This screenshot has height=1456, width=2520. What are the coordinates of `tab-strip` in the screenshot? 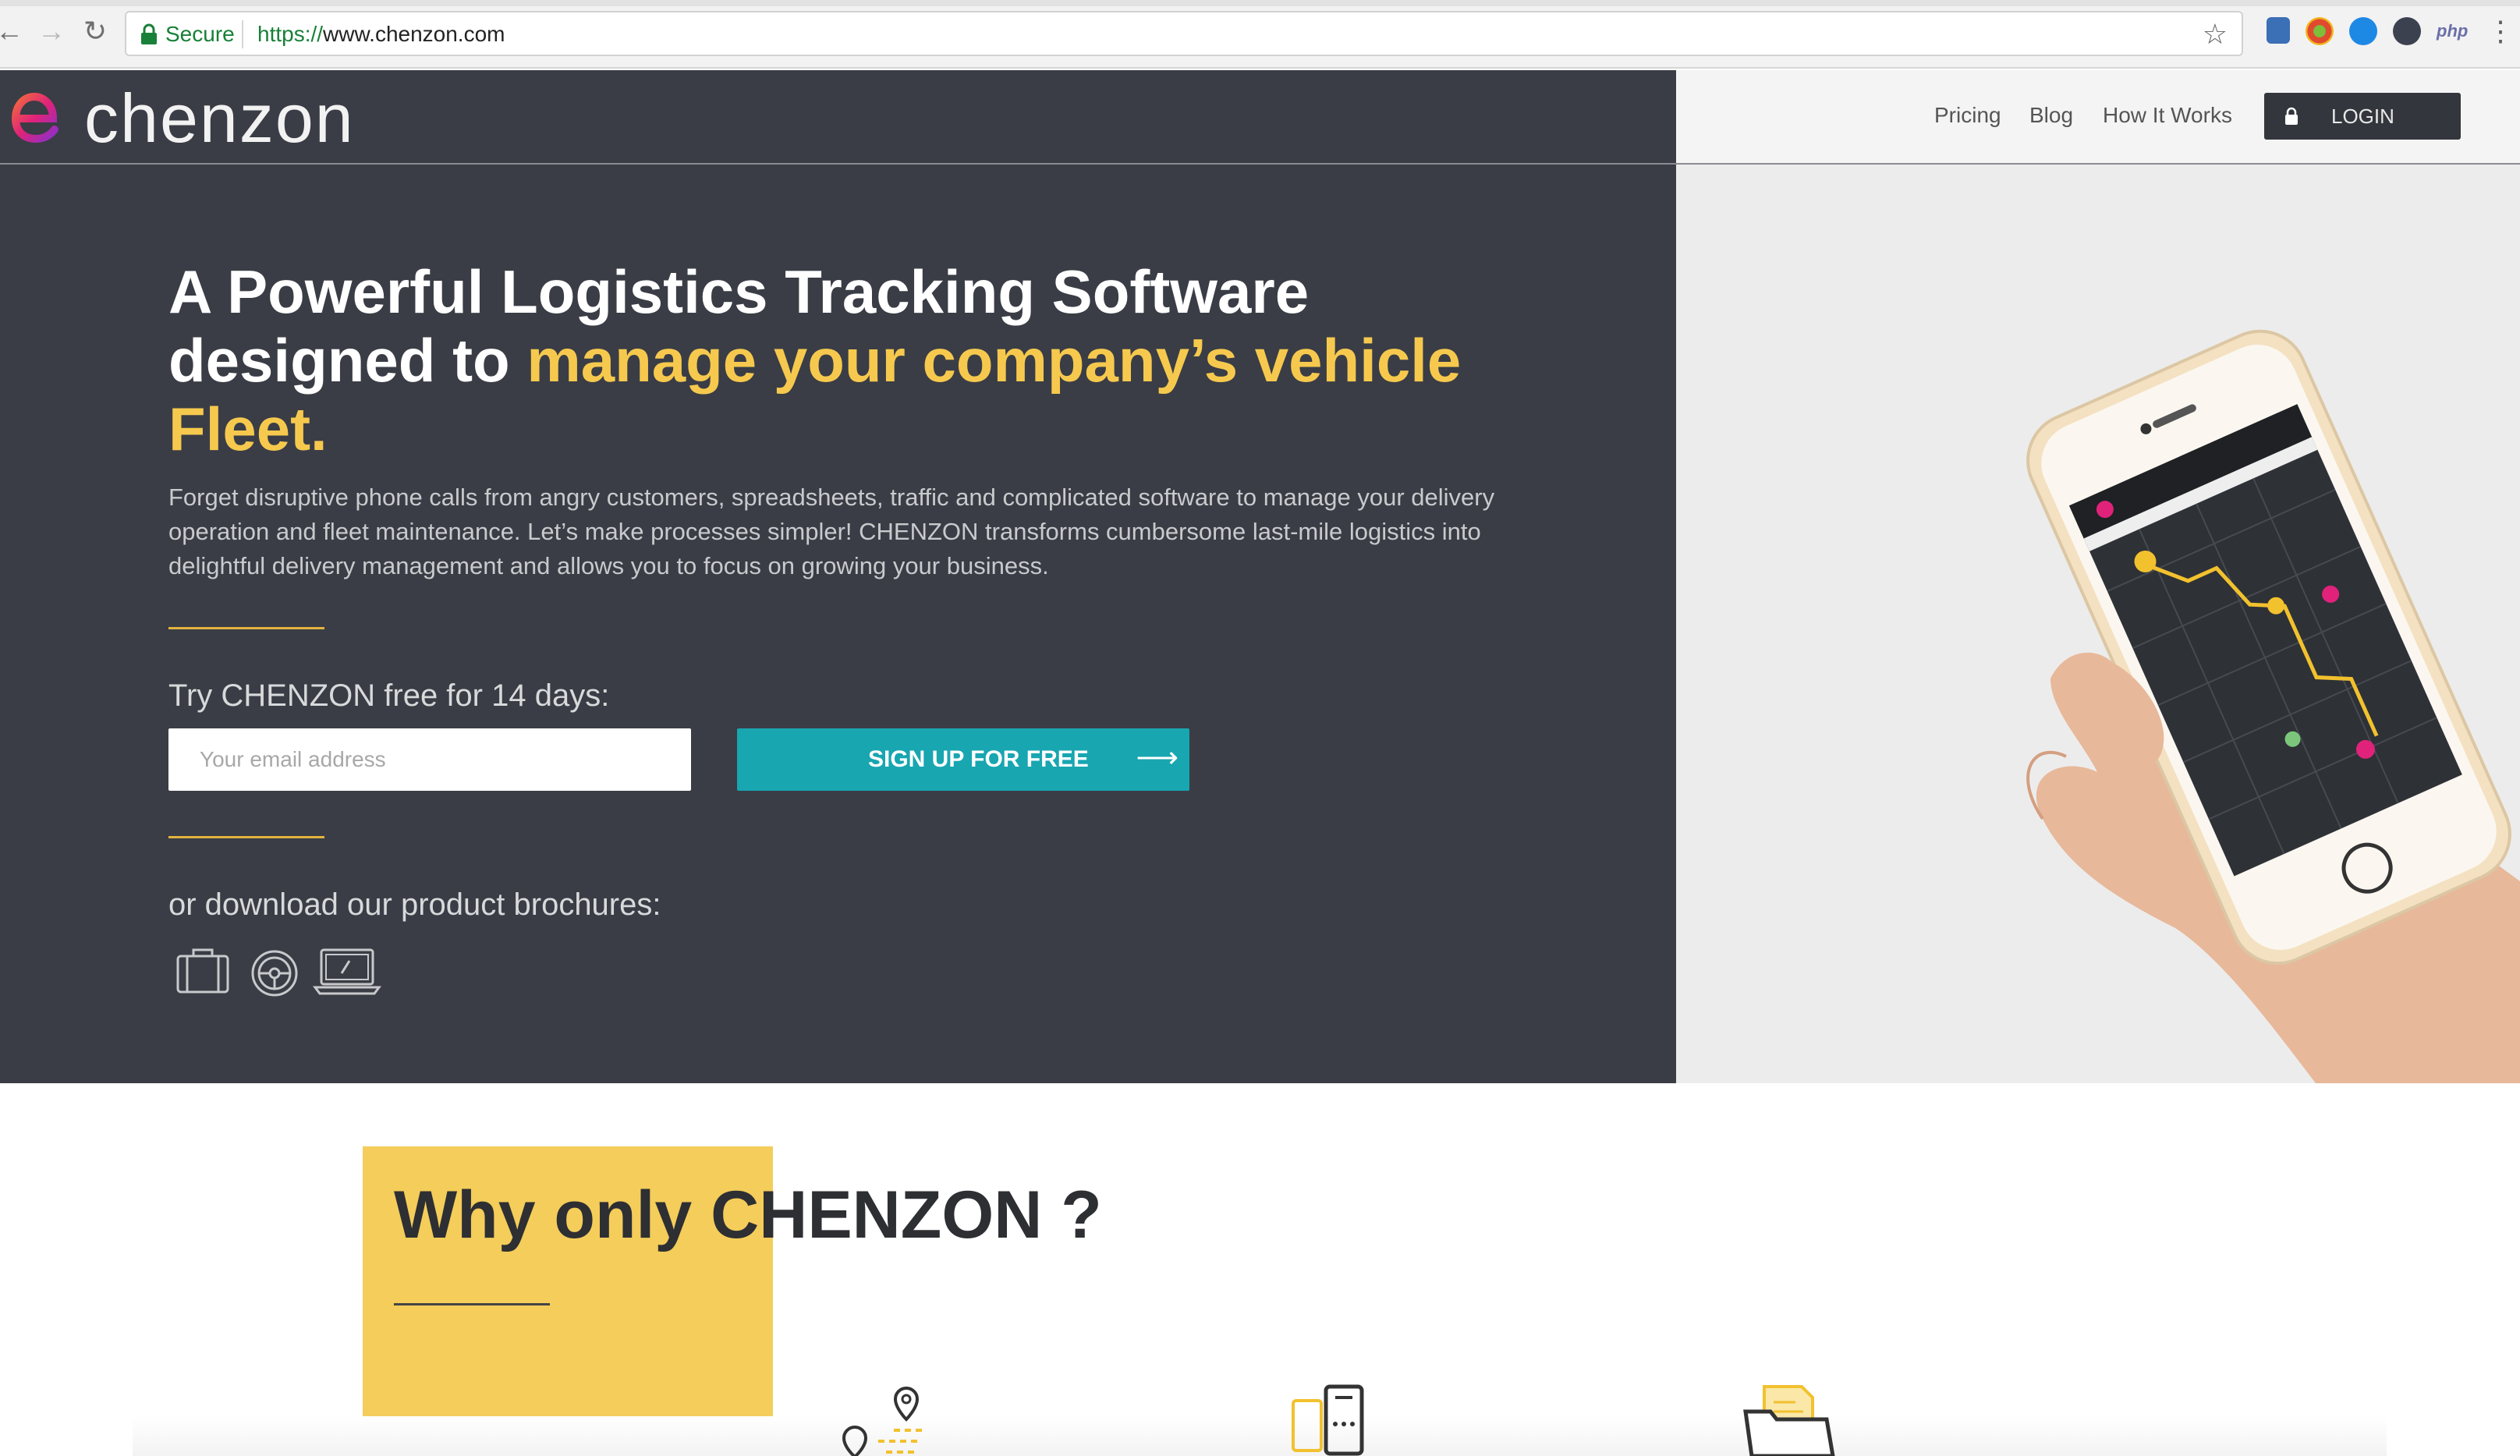 It's located at (1260, 3).